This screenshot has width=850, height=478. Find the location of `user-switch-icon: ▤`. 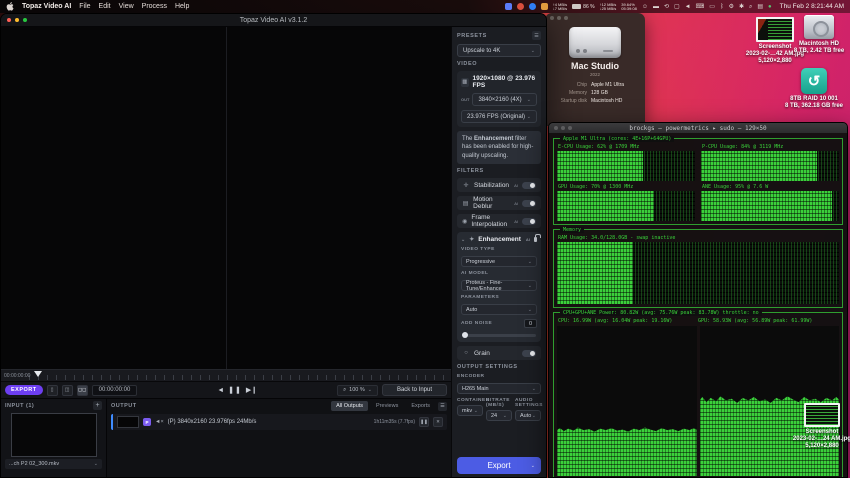

user-switch-icon: ▤ is located at coordinates (760, 7).